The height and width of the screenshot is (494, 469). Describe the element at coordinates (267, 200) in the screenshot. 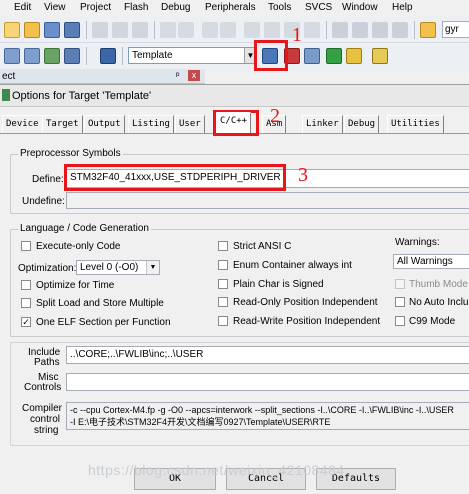

I see `undefine-field` at that location.